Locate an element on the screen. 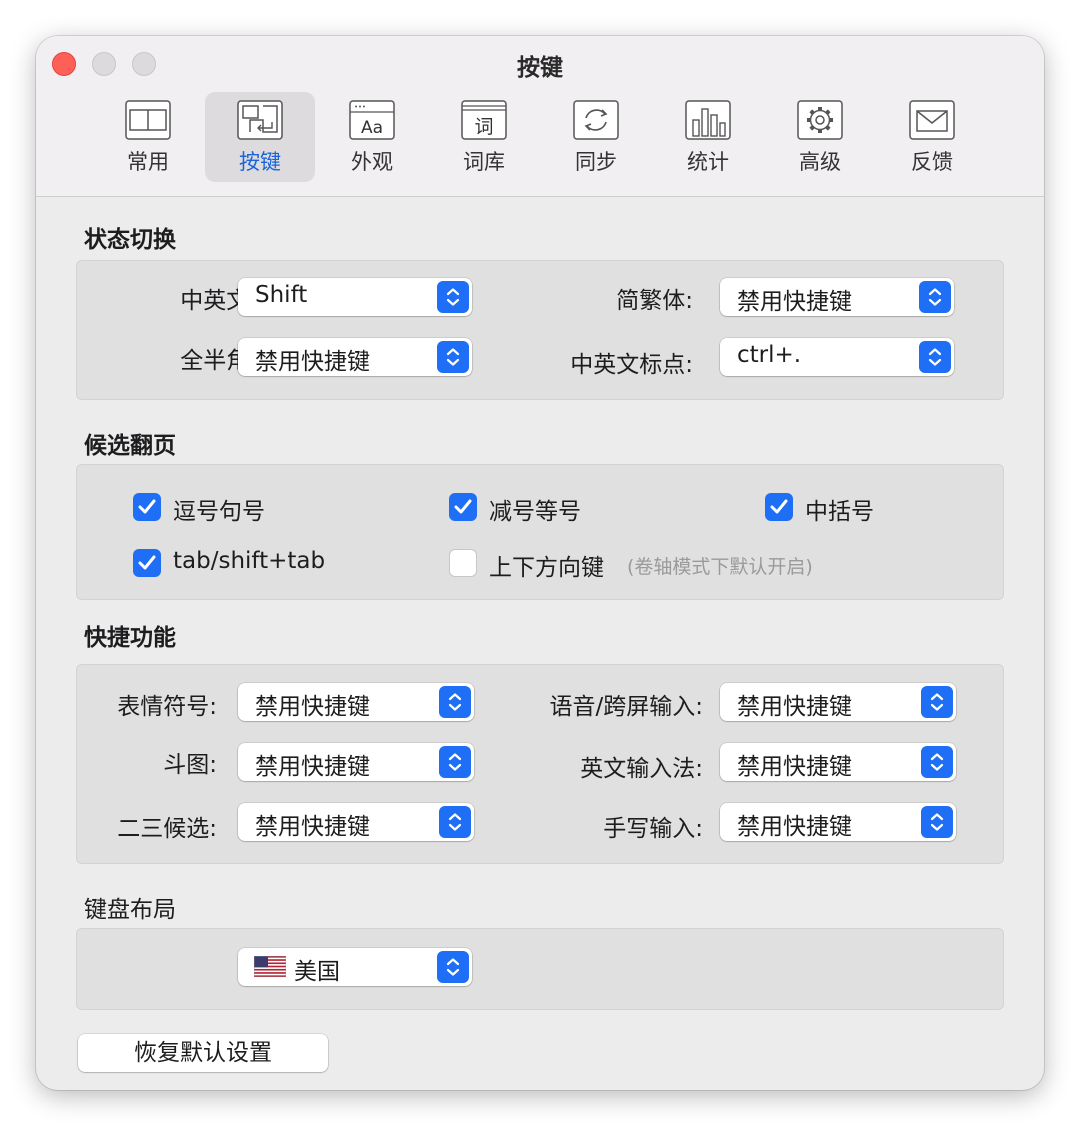 The image size is (1080, 1126). second-third-label: 二三候选: is located at coordinates (167, 829).